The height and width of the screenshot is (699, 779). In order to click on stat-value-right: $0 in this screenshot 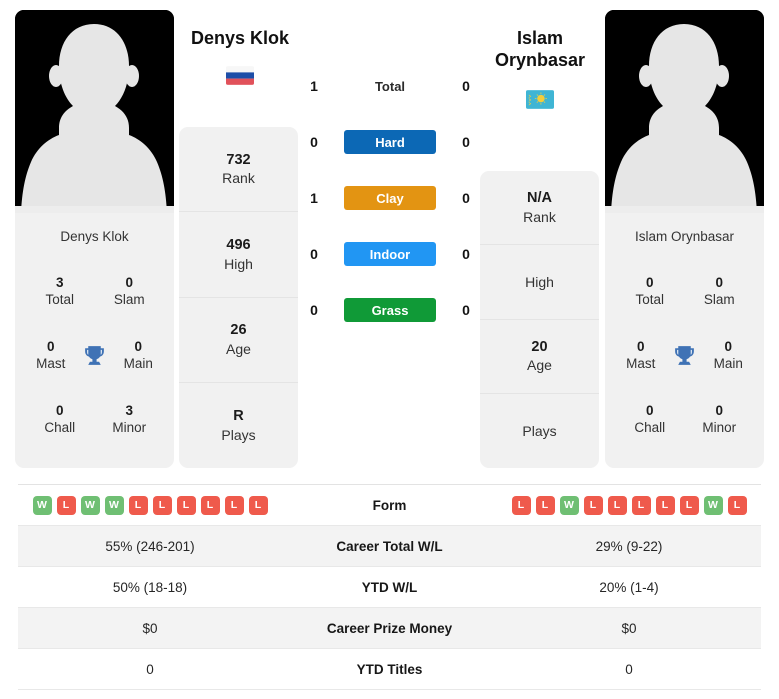, I will do `click(629, 628)`.